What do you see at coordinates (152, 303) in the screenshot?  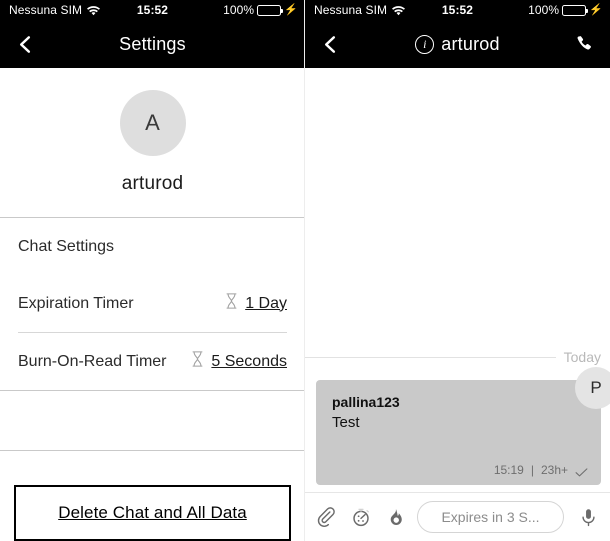 I see `row-expiration-timer: Expiration Timer 1 Day` at bounding box center [152, 303].